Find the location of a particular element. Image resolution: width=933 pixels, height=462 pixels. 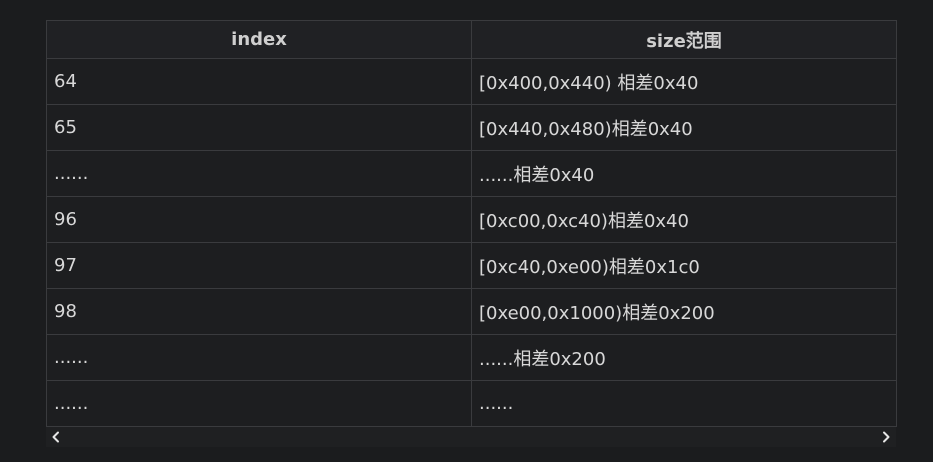

index-cell: 96 is located at coordinates (259, 219).